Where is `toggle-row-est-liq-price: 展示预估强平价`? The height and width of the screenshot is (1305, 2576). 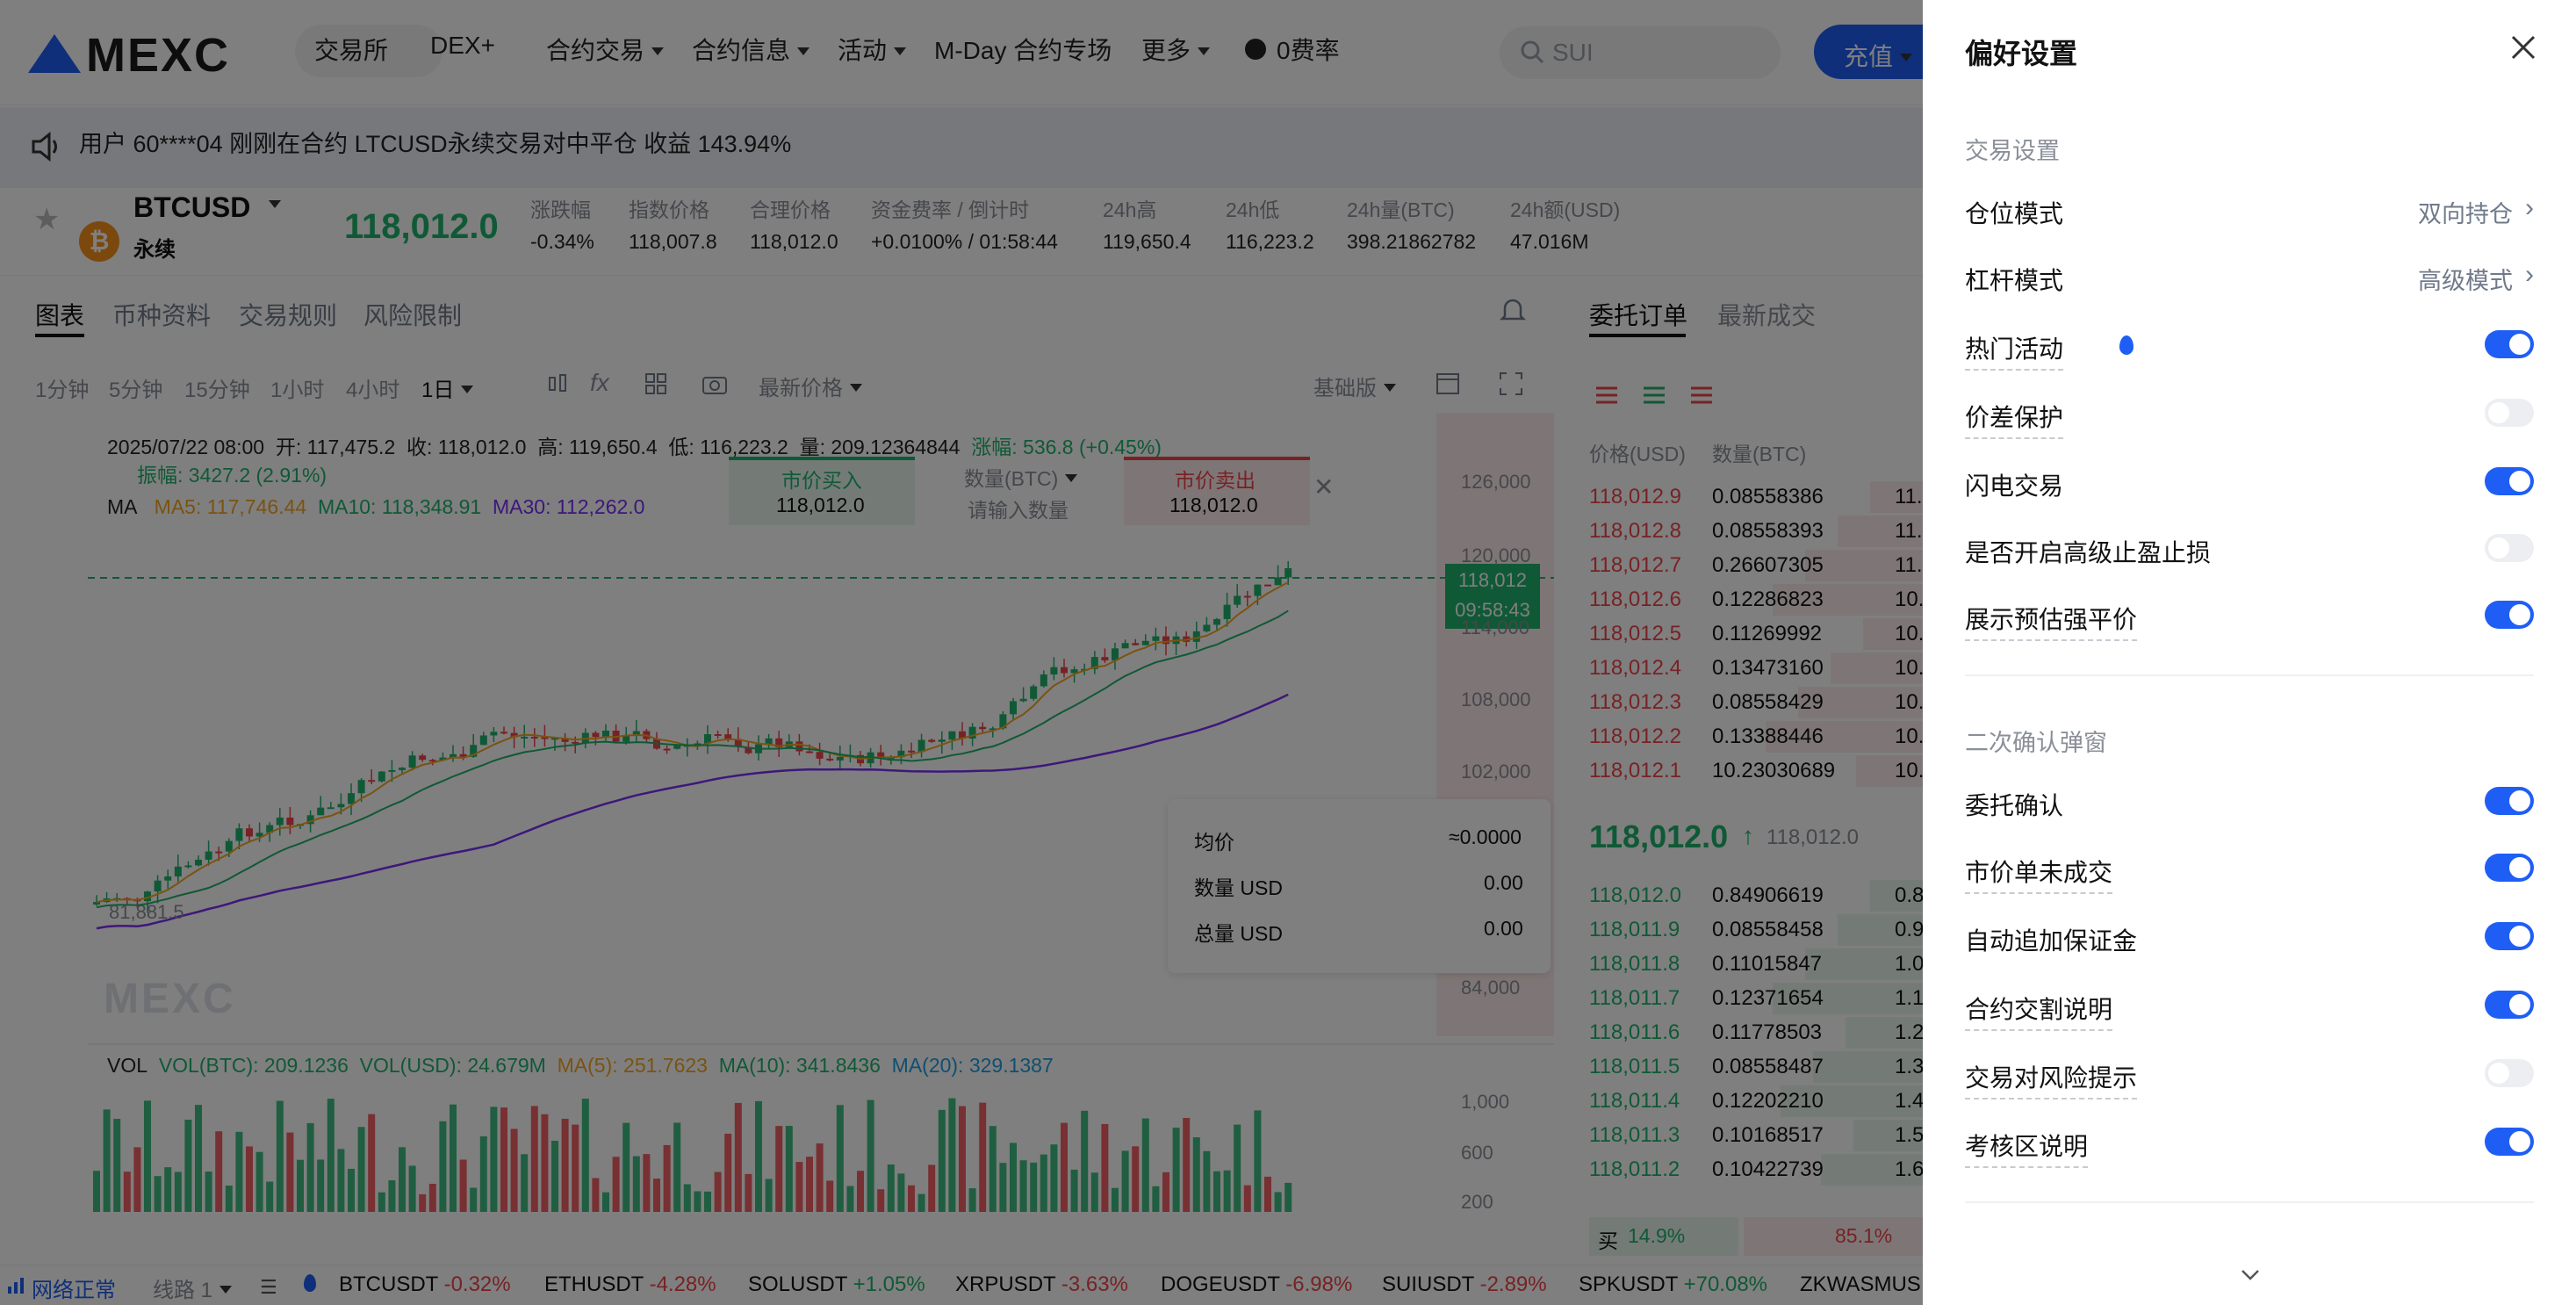 toggle-row-est-liq-price: 展示预估强平价 is located at coordinates (2249, 618).